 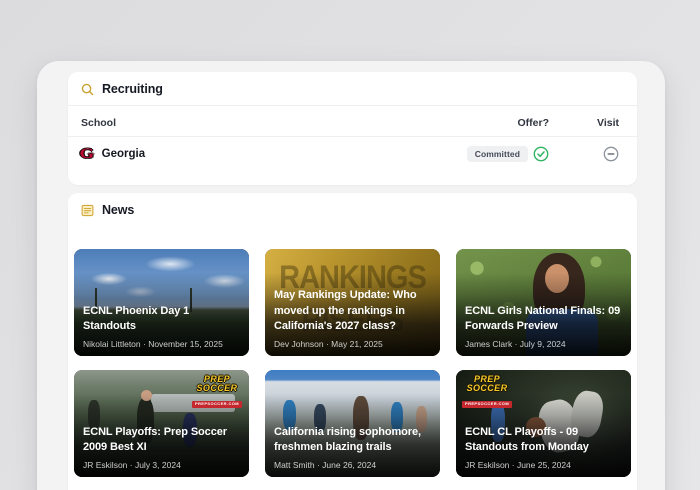 What do you see at coordinates (87, 210) in the screenshot?
I see `news-icon` at bounding box center [87, 210].